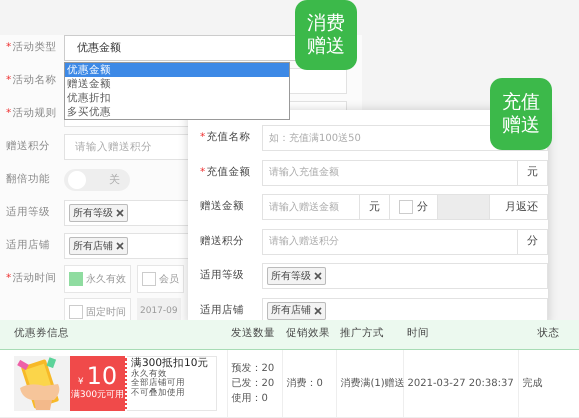 This screenshot has width=579, height=418. Describe the element at coordinates (521, 114) in the screenshot. I see `callout-tooltip: 充值赠送` at that location.